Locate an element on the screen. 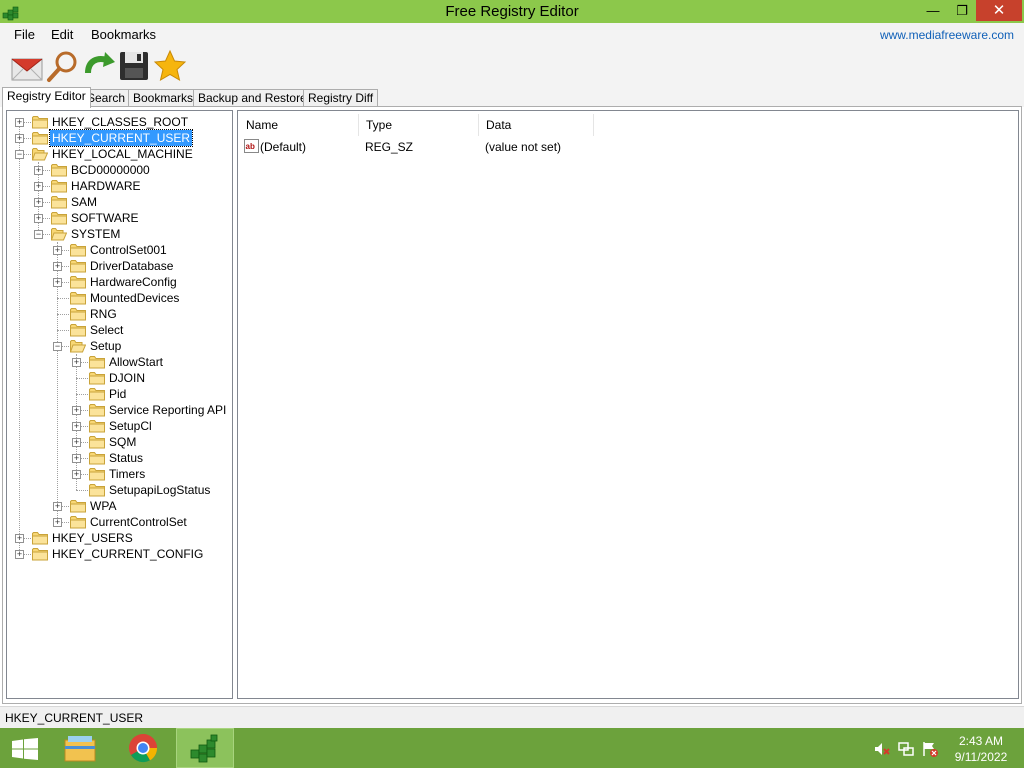  close-button: ✕ is located at coordinates (999, 10).